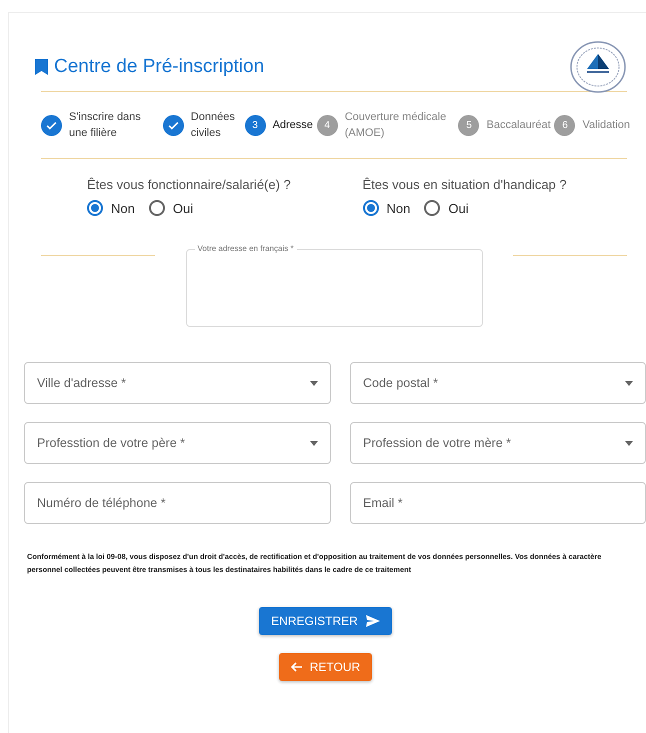 This screenshot has width=646, height=733. What do you see at coordinates (498, 383) in the screenshot?
I see `dropdown-field: Code postal *` at bounding box center [498, 383].